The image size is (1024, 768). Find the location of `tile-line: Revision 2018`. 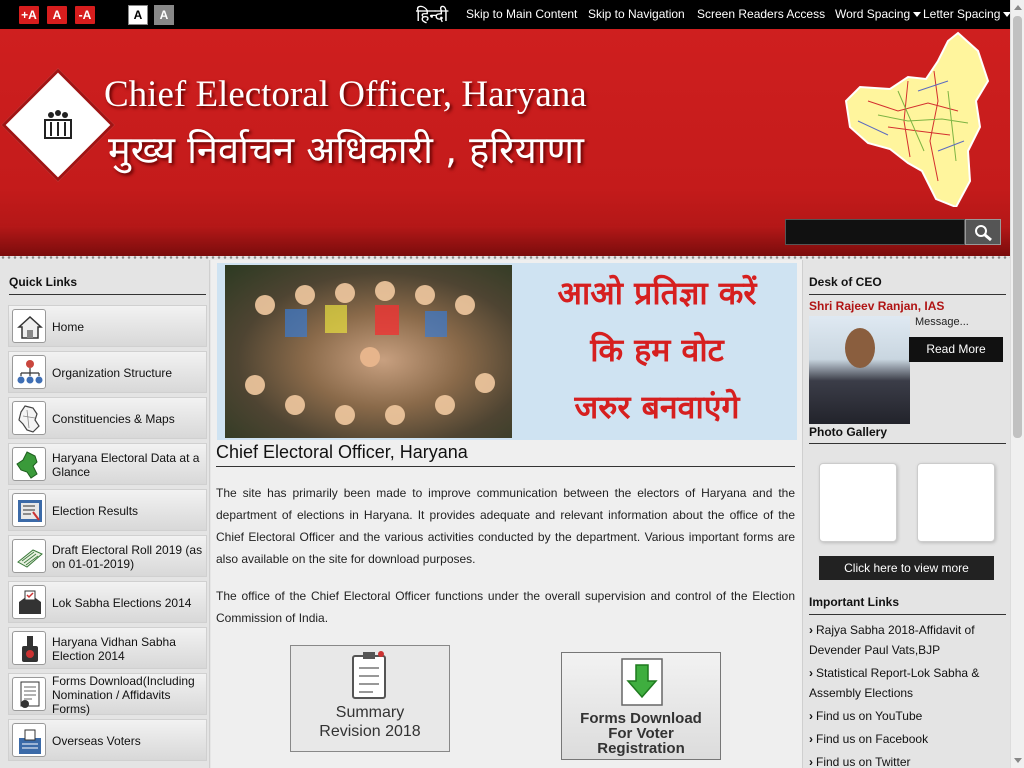

tile-line: Revision 2018 is located at coordinates (370, 731).